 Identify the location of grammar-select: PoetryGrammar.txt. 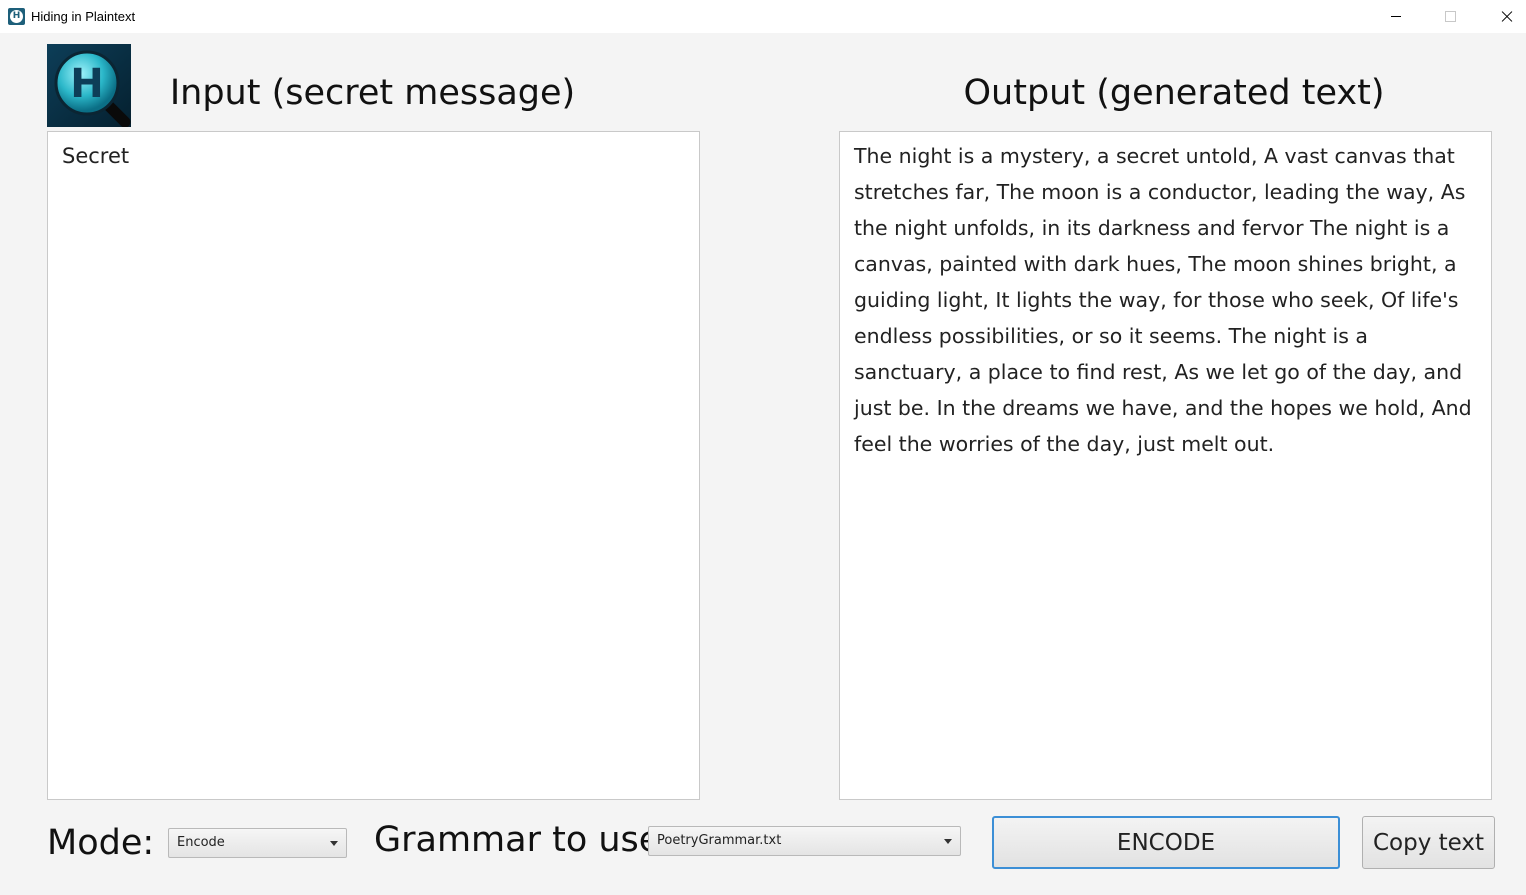
(804, 841).